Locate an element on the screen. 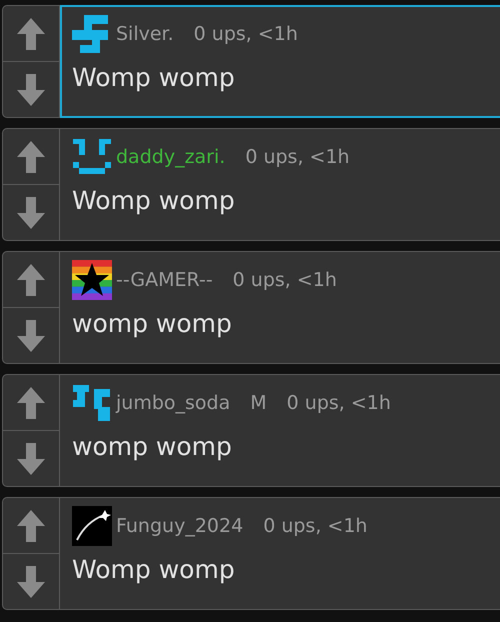 The height and width of the screenshot is (622, 500). username: Silver. is located at coordinates (145, 34).